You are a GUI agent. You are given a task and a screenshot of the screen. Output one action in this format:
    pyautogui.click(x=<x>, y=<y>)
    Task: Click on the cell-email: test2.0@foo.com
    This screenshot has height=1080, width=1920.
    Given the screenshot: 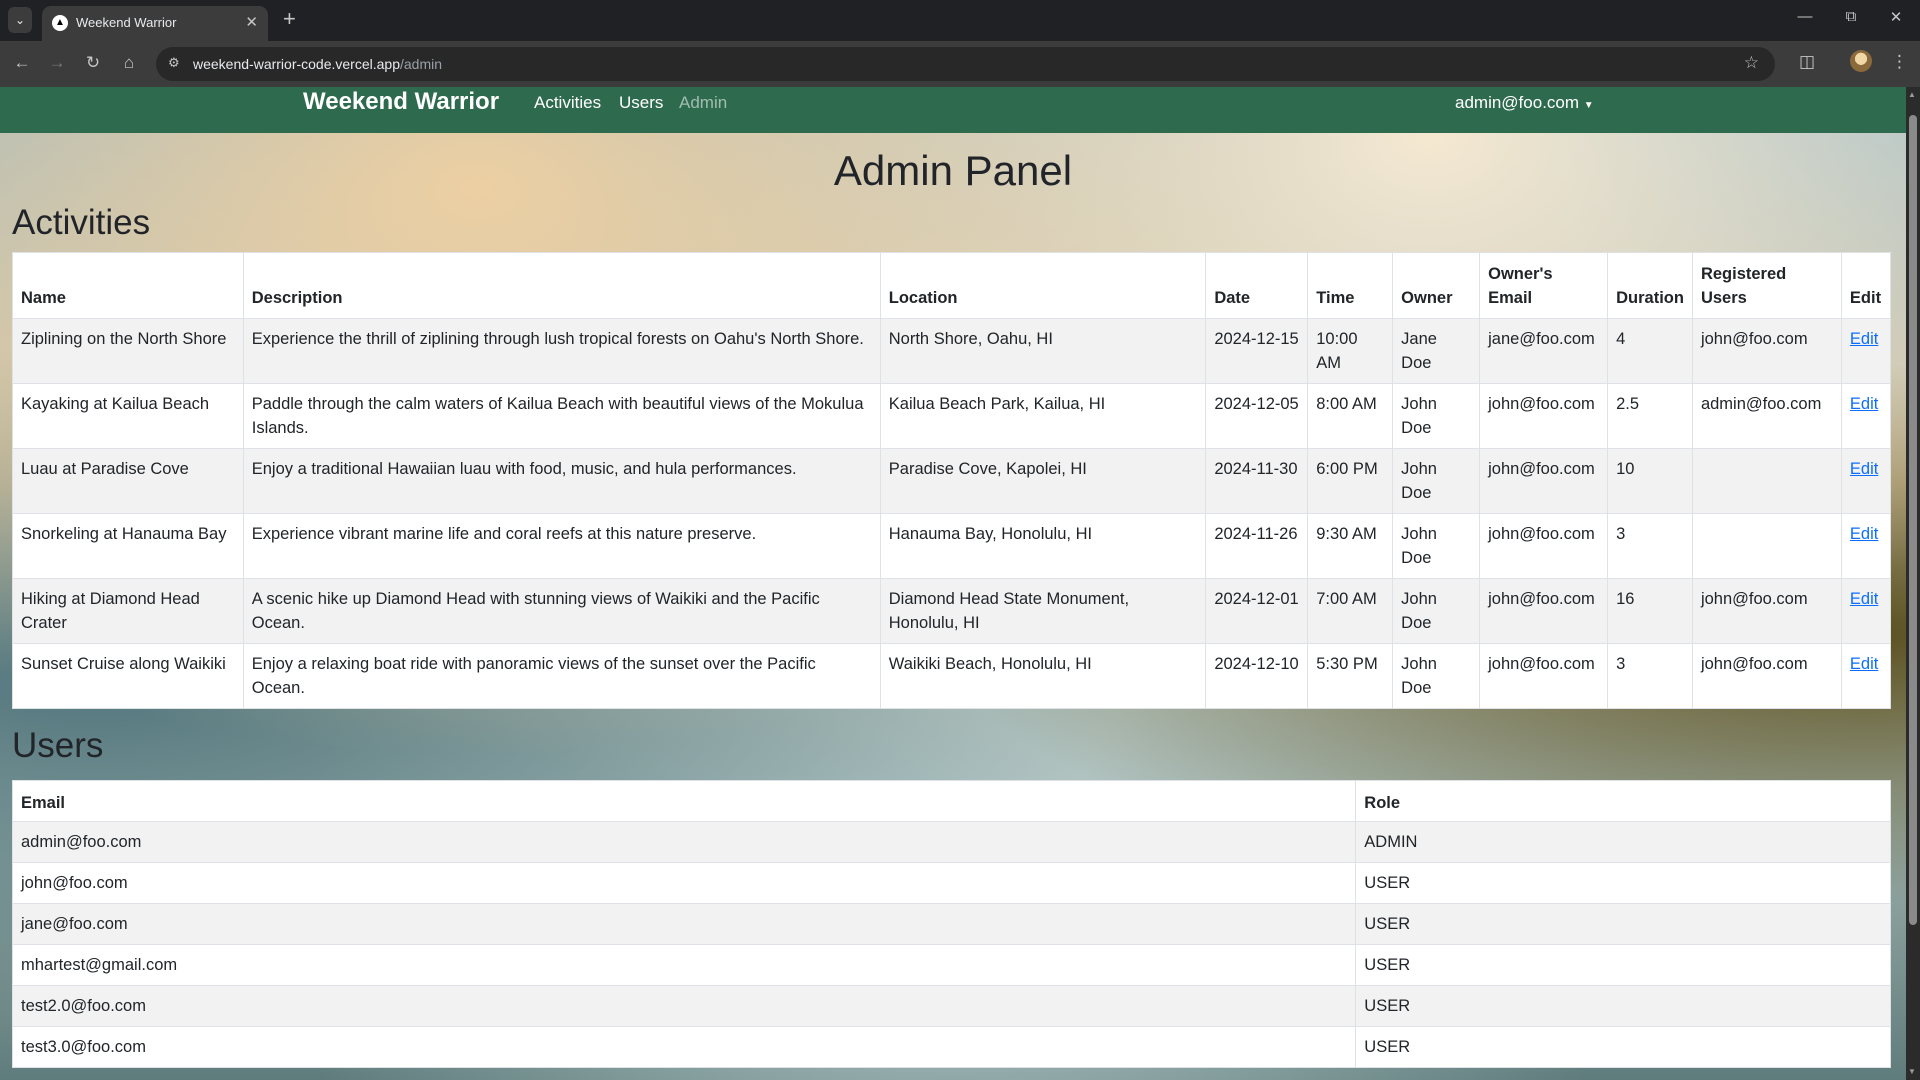 What is the action you would take?
    pyautogui.click(x=684, y=1006)
    